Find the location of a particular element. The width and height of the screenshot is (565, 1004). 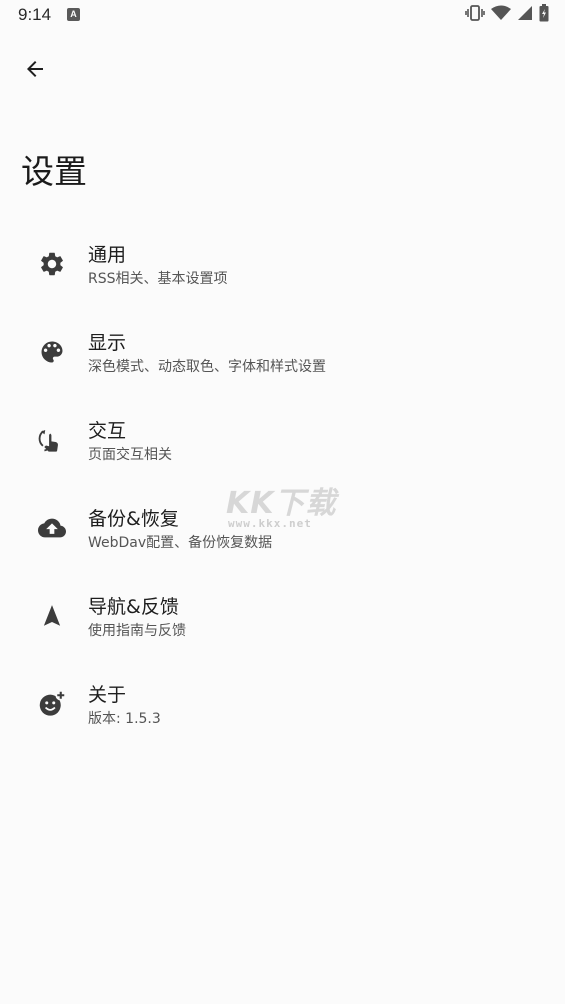

settings-item-label: 导航&反馈 is located at coordinates (133, 607).